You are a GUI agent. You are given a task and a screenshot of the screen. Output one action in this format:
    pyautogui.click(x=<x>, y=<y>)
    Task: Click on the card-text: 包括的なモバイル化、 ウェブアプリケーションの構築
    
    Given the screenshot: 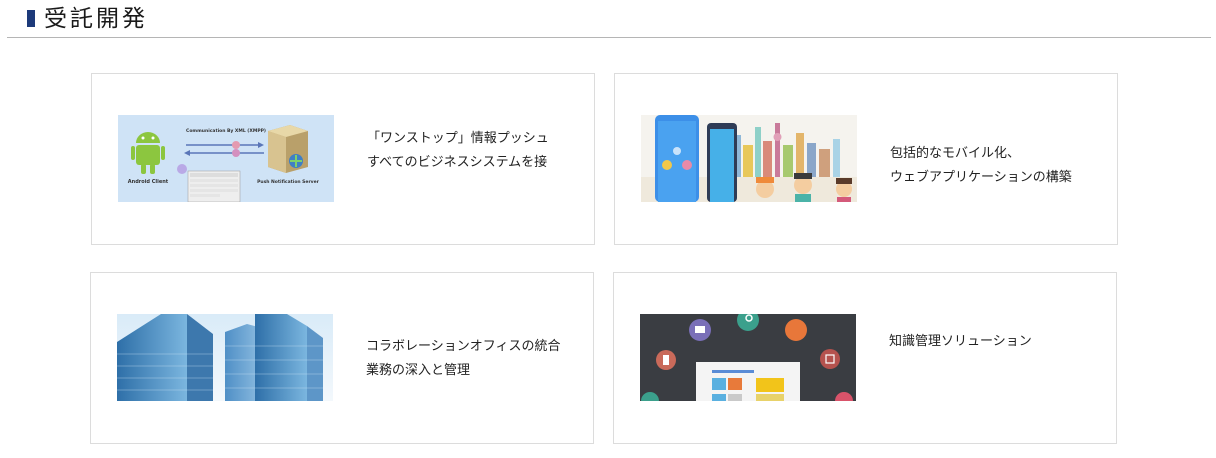 What is the action you would take?
    pyautogui.click(x=981, y=166)
    